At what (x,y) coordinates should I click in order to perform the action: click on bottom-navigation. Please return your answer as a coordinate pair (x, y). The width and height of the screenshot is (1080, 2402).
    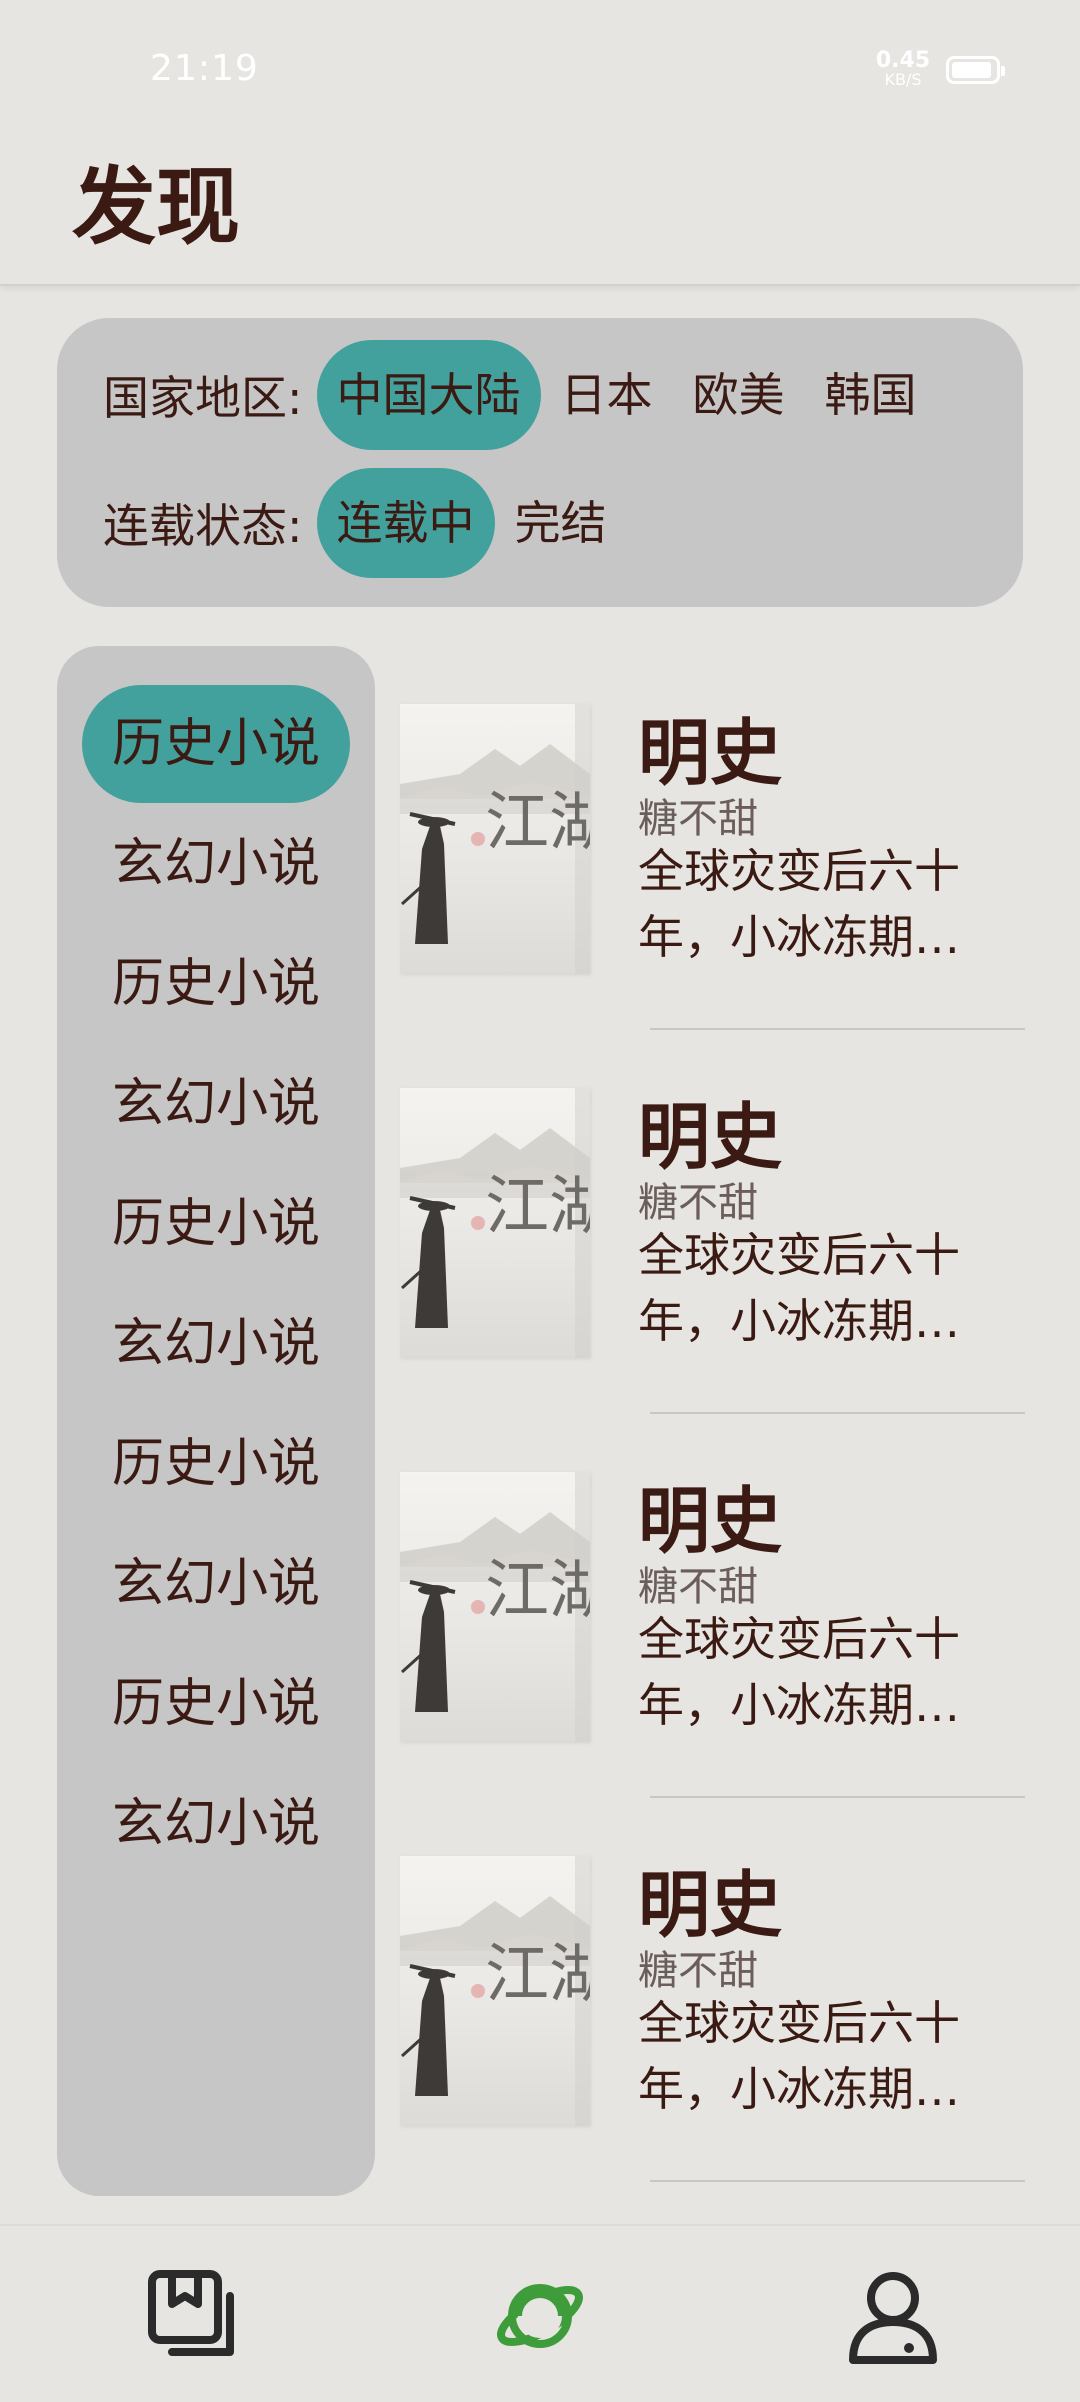
    Looking at the image, I should click on (540, 2313).